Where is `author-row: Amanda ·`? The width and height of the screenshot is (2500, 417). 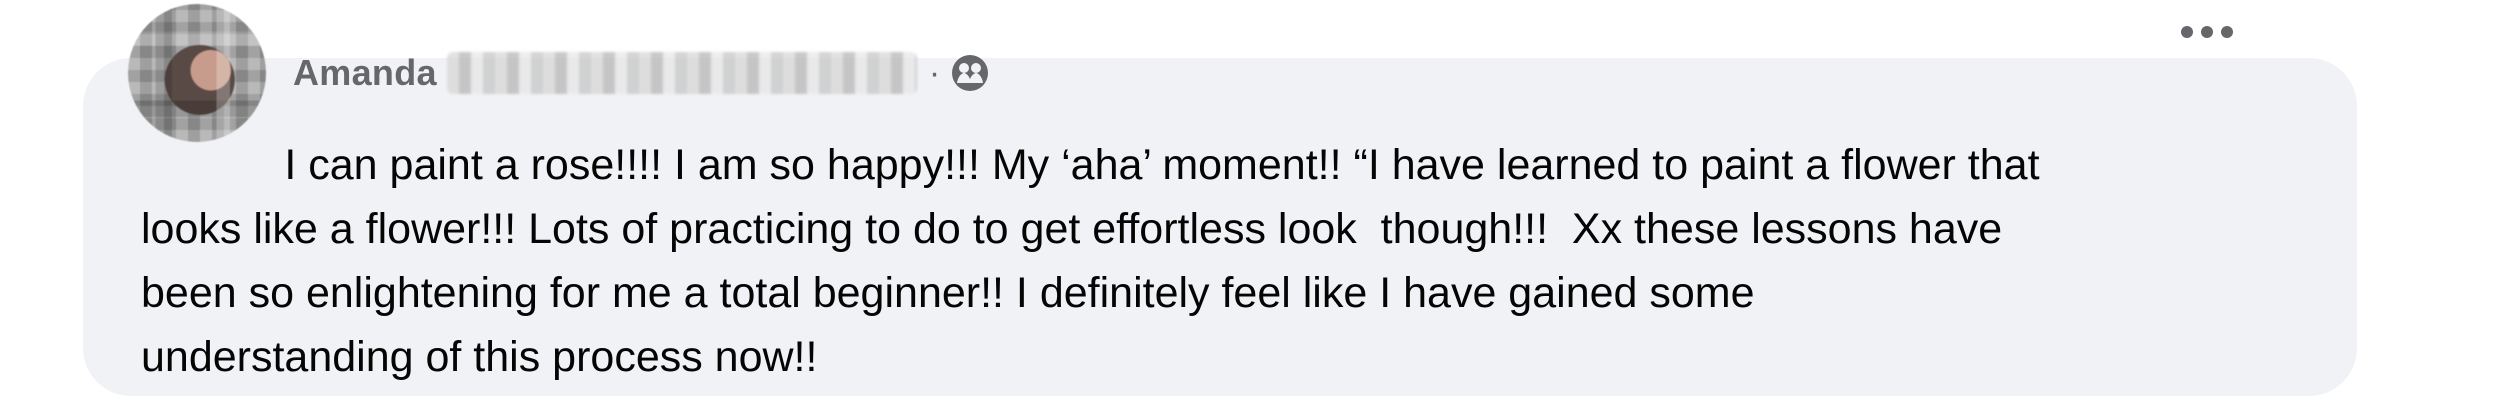
author-row: Amanda · is located at coordinates (641, 73).